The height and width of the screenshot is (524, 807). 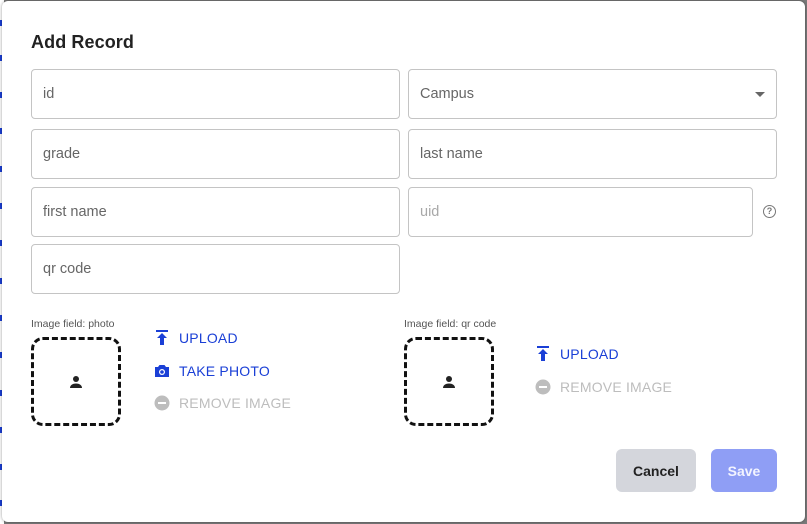 What do you see at coordinates (760, 94) in the screenshot?
I see `caret-down-icon` at bounding box center [760, 94].